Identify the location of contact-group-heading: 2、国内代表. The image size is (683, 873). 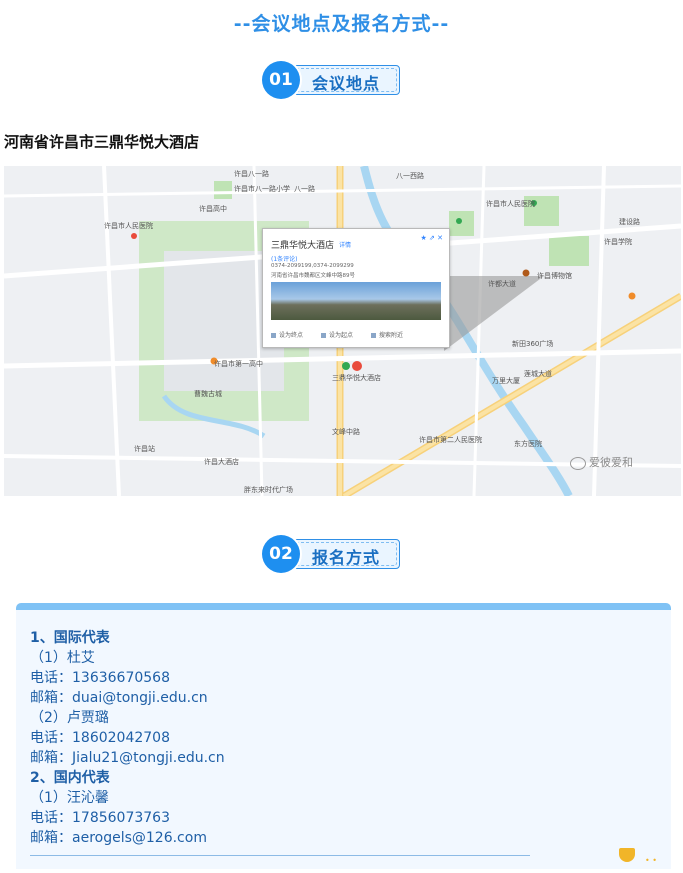
(70, 778).